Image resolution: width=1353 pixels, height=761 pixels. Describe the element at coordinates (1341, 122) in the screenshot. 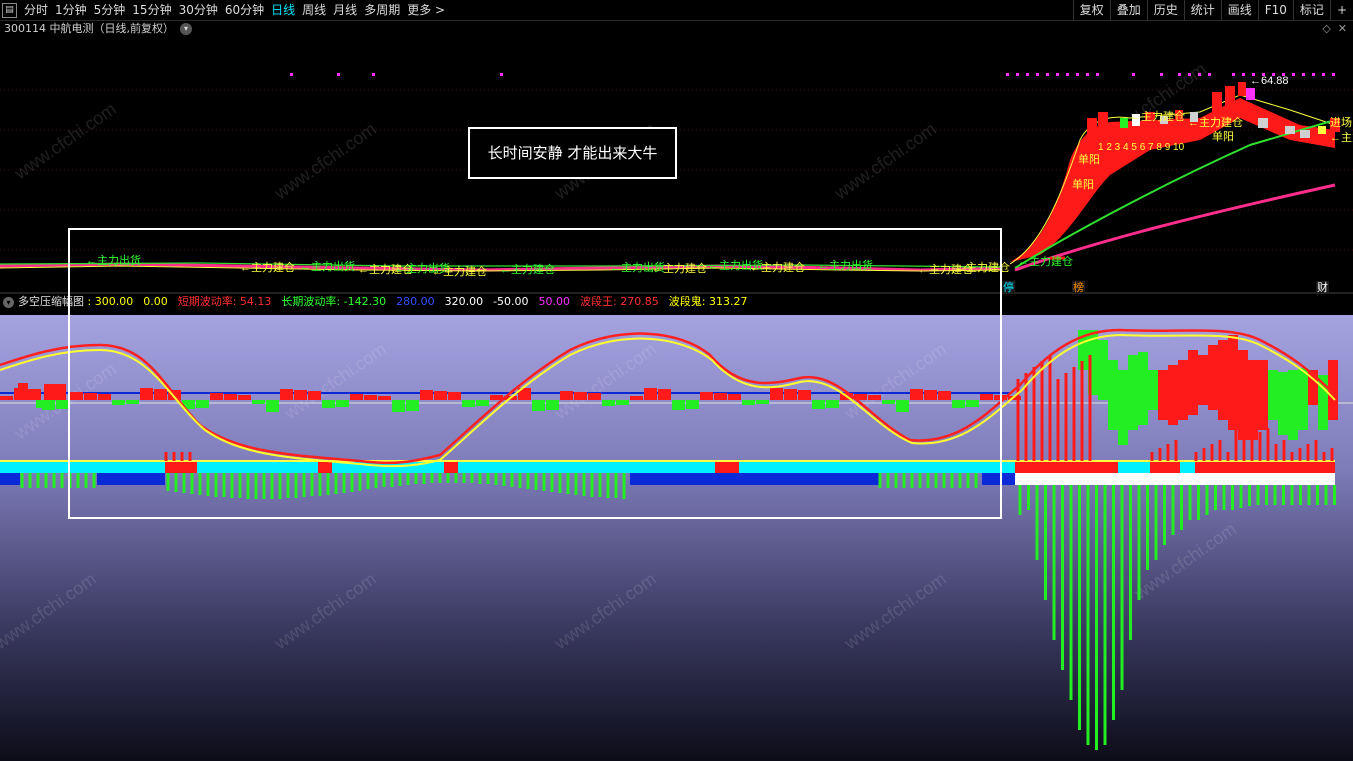

I see `price-signal-label: 进场` at that location.